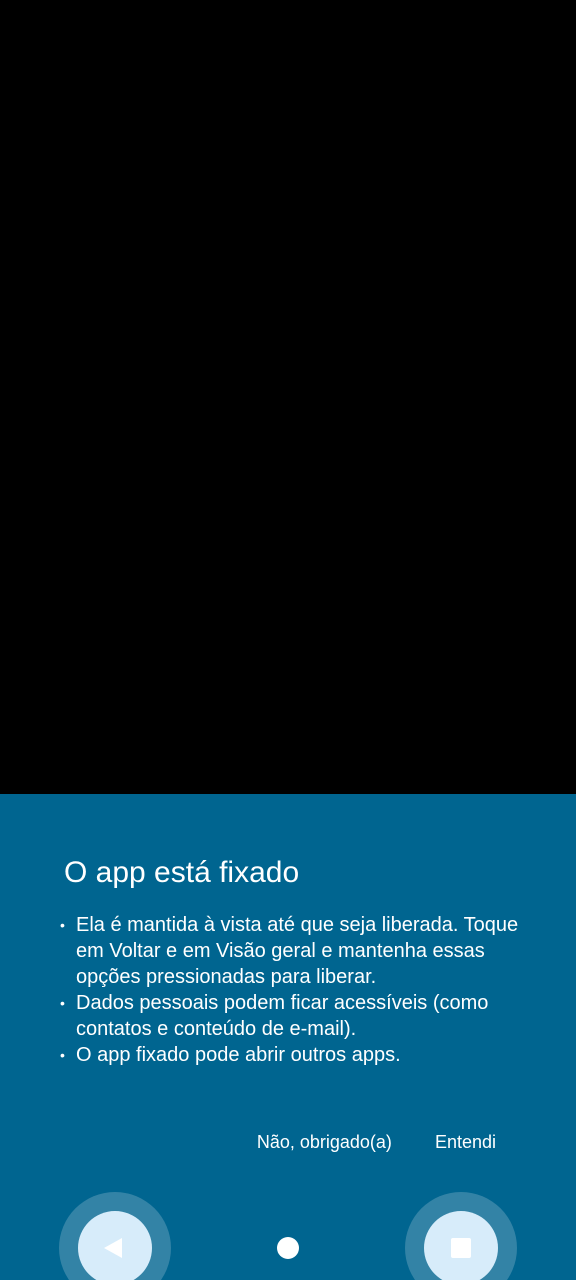 This screenshot has height=1280, width=576. Describe the element at coordinates (465, 1142) in the screenshot. I see `accept-button: Entendi` at that location.